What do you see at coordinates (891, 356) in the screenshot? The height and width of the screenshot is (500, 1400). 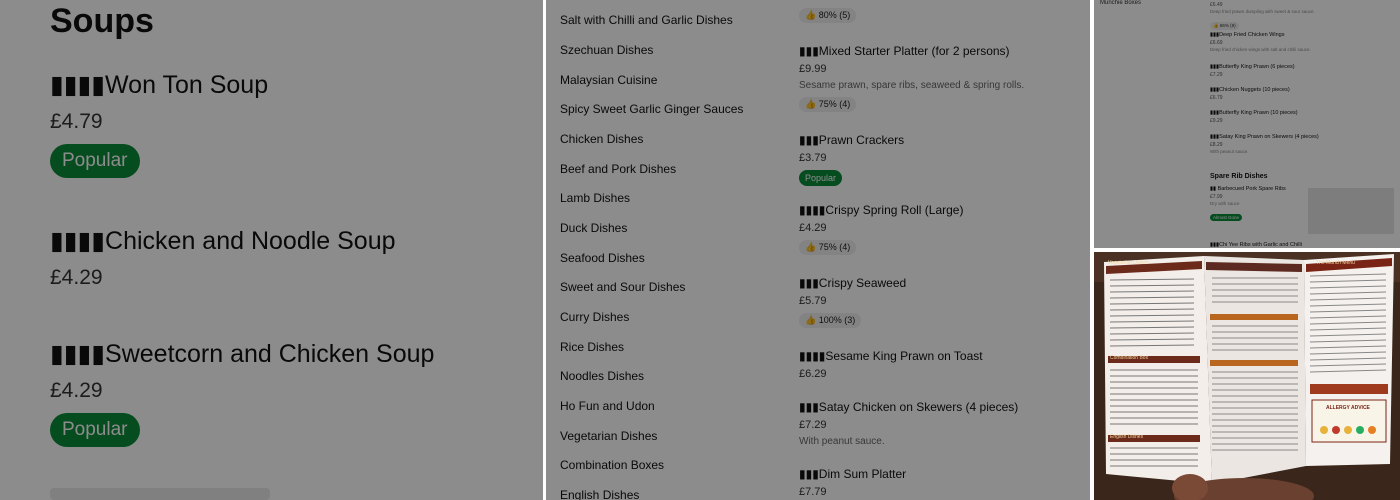 I see `item-name: ▮▮▮▮Sesame King Prawn on Toast` at bounding box center [891, 356].